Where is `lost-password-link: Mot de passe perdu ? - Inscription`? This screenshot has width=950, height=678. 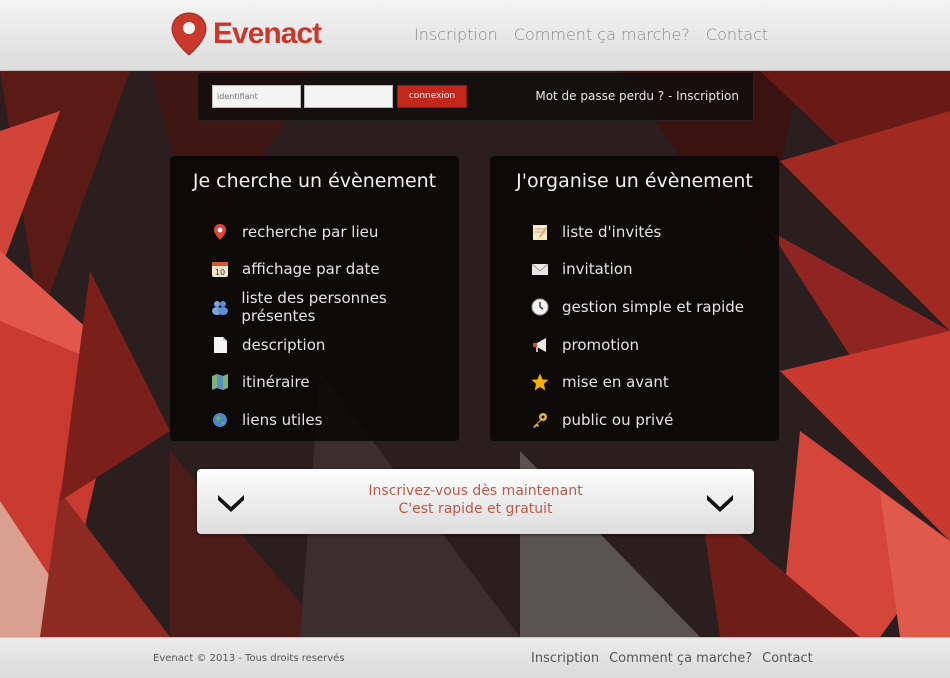
lost-password-link: Mot de passe perdu ? - Inscription is located at coordinates (637, 96).